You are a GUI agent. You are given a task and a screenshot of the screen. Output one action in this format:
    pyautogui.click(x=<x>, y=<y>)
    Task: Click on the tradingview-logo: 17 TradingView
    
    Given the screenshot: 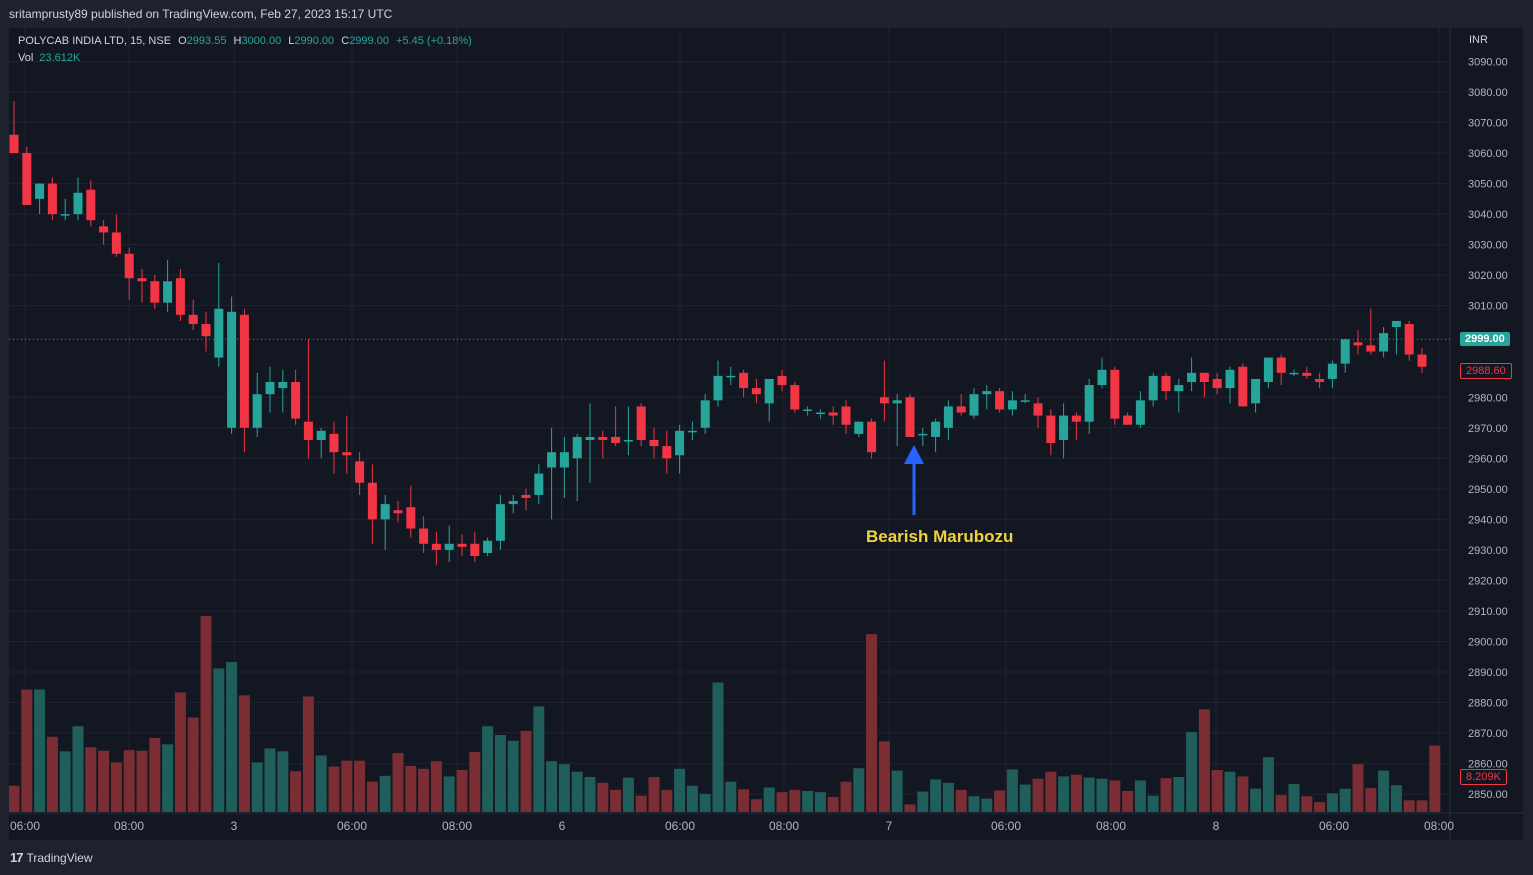 What is the action you would take?
    pyautogui.click(x=51, y=857)
    